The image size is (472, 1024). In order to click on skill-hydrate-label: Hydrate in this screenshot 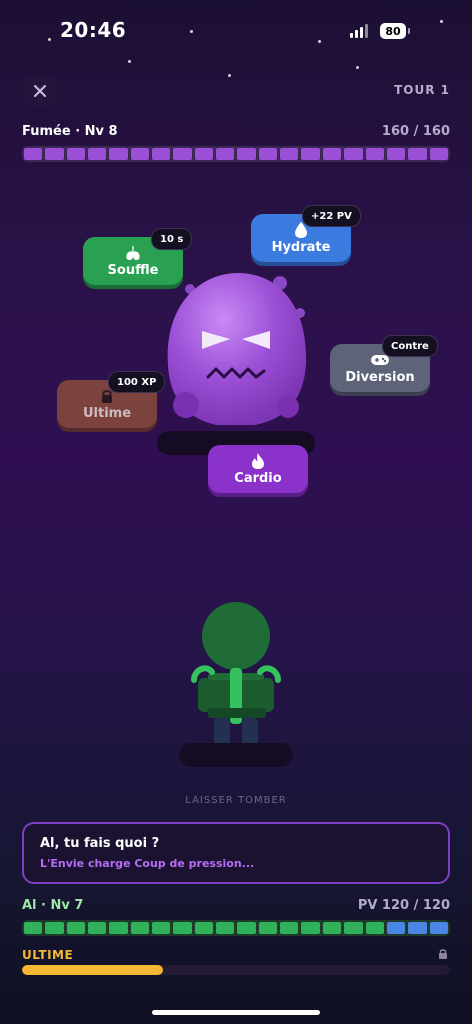, I will do `click(301, 247)`.